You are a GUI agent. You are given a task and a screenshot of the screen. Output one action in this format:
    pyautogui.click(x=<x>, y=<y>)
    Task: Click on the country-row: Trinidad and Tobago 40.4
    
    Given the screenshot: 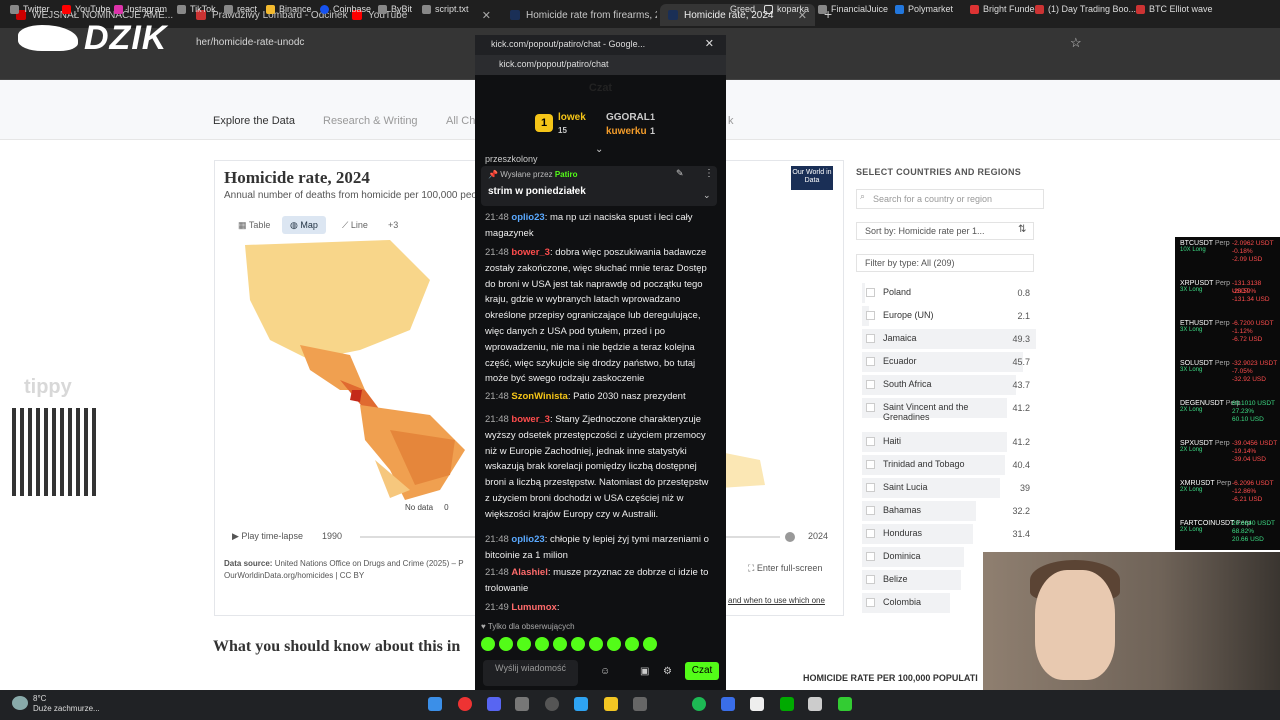 What is the action you would take?
    pyautogui.click(x=949, y=465)
    